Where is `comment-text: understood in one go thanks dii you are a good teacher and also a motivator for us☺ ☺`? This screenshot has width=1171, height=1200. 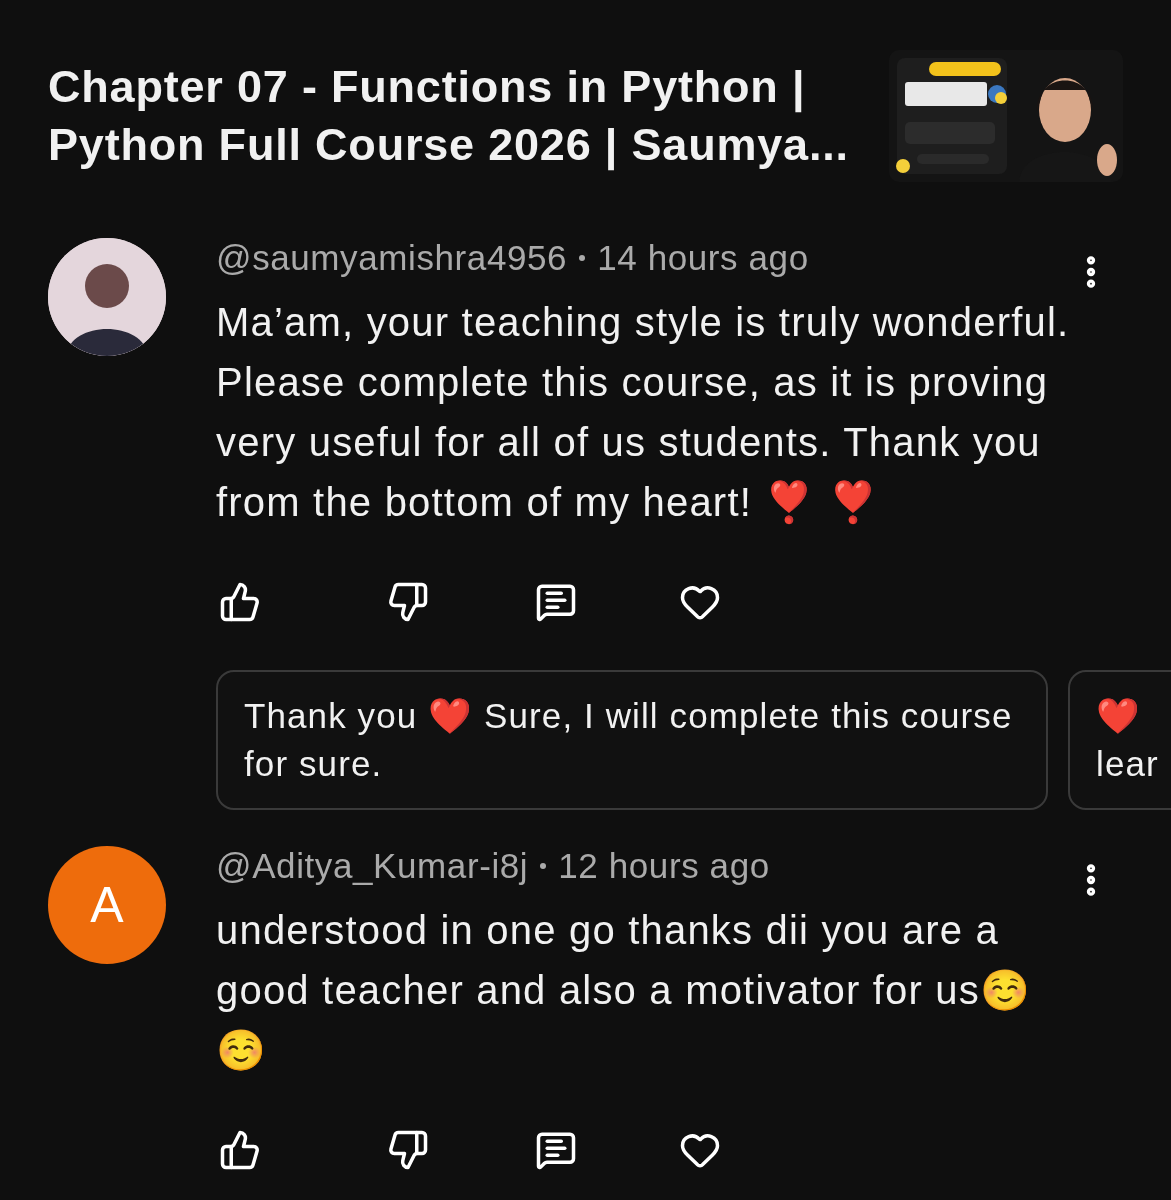 comment-text: understood in one go thanks dii you are a good teacher and also a motivator for us☺ ☺ is located at coordinates (624, 990).